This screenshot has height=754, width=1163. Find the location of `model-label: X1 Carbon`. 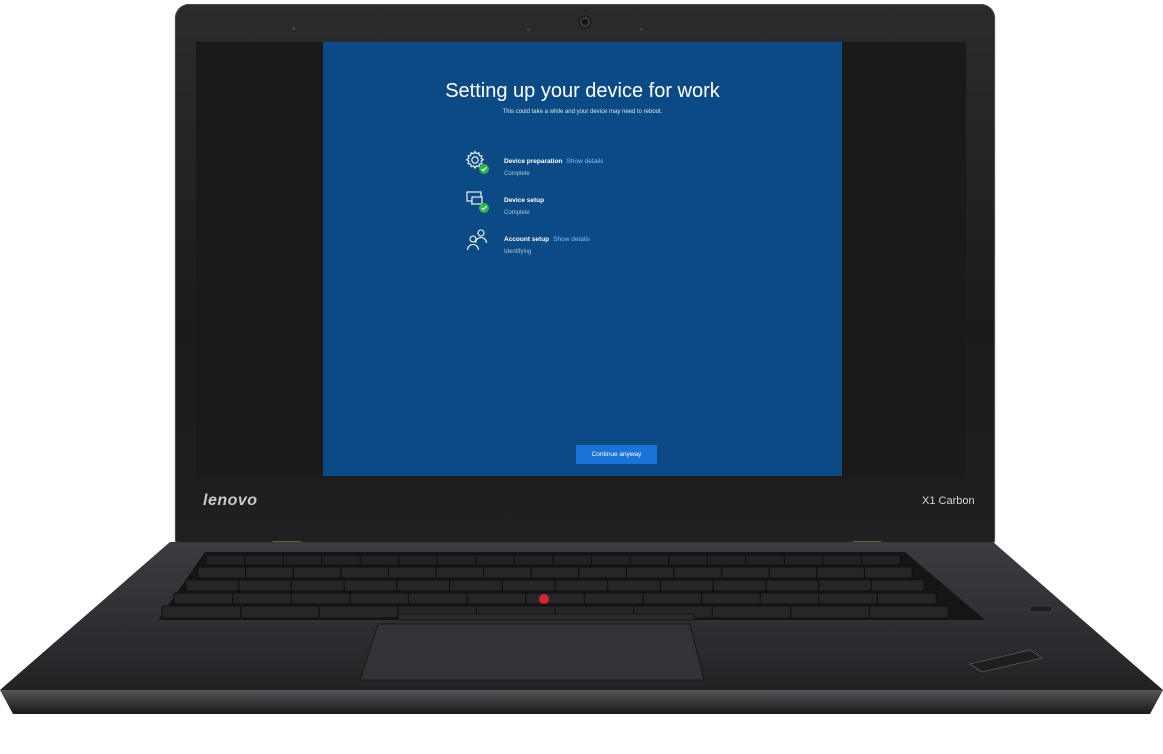

model-label: X1 Carbon is located at coordinates (948, 501).